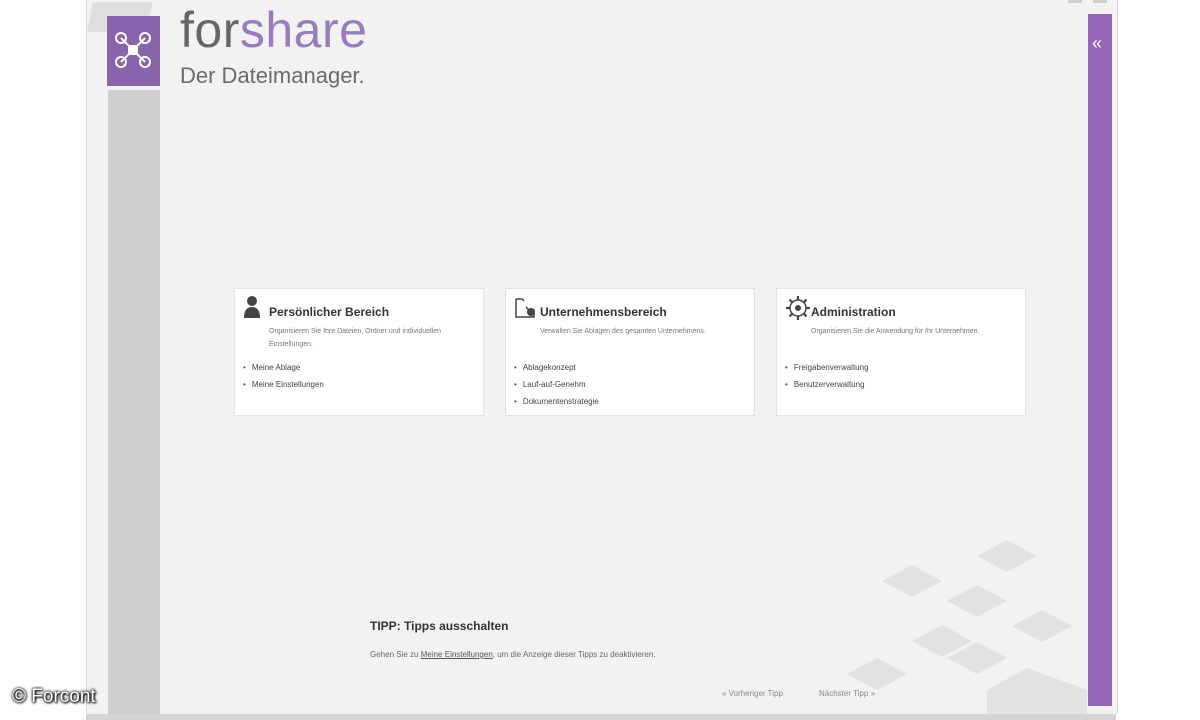 Image resolution: width=1200 pixels, height=720 pixels. I want to click on card-title: Persönlicher Bereich, so click(329, 312).